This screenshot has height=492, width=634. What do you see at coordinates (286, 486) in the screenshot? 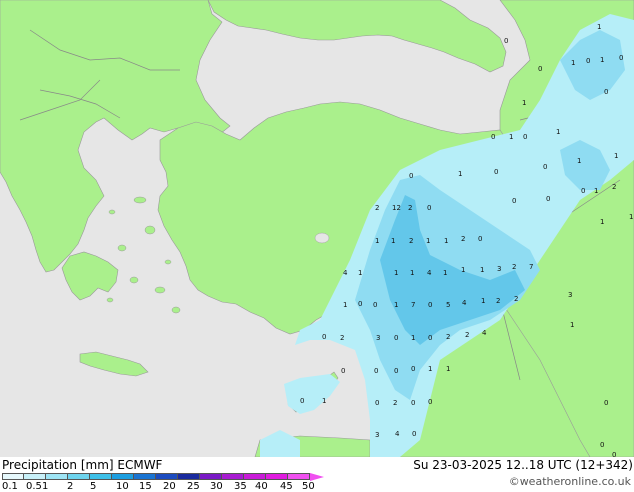
I see `colorbar-tick-label: 45` at bounding box center [286, 486].